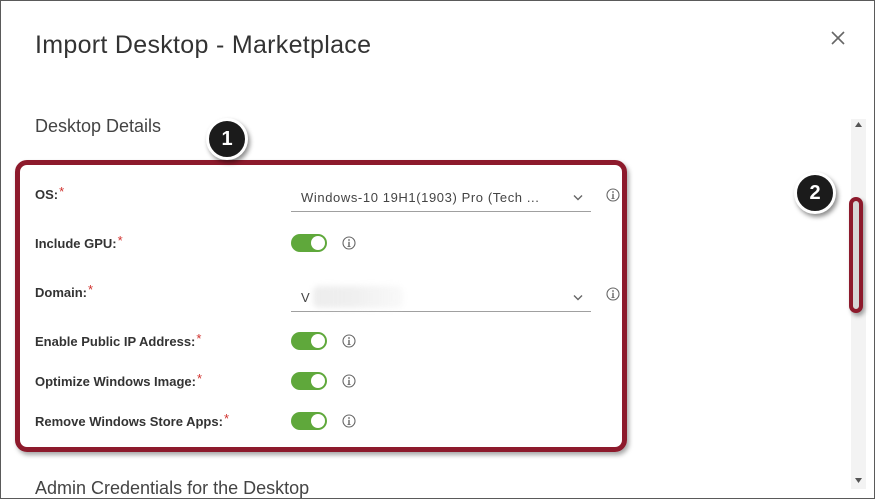  What do you see at coordinates (838, 38) in the screenshot?
I see `close-icon` at bounding box center [838, 38].